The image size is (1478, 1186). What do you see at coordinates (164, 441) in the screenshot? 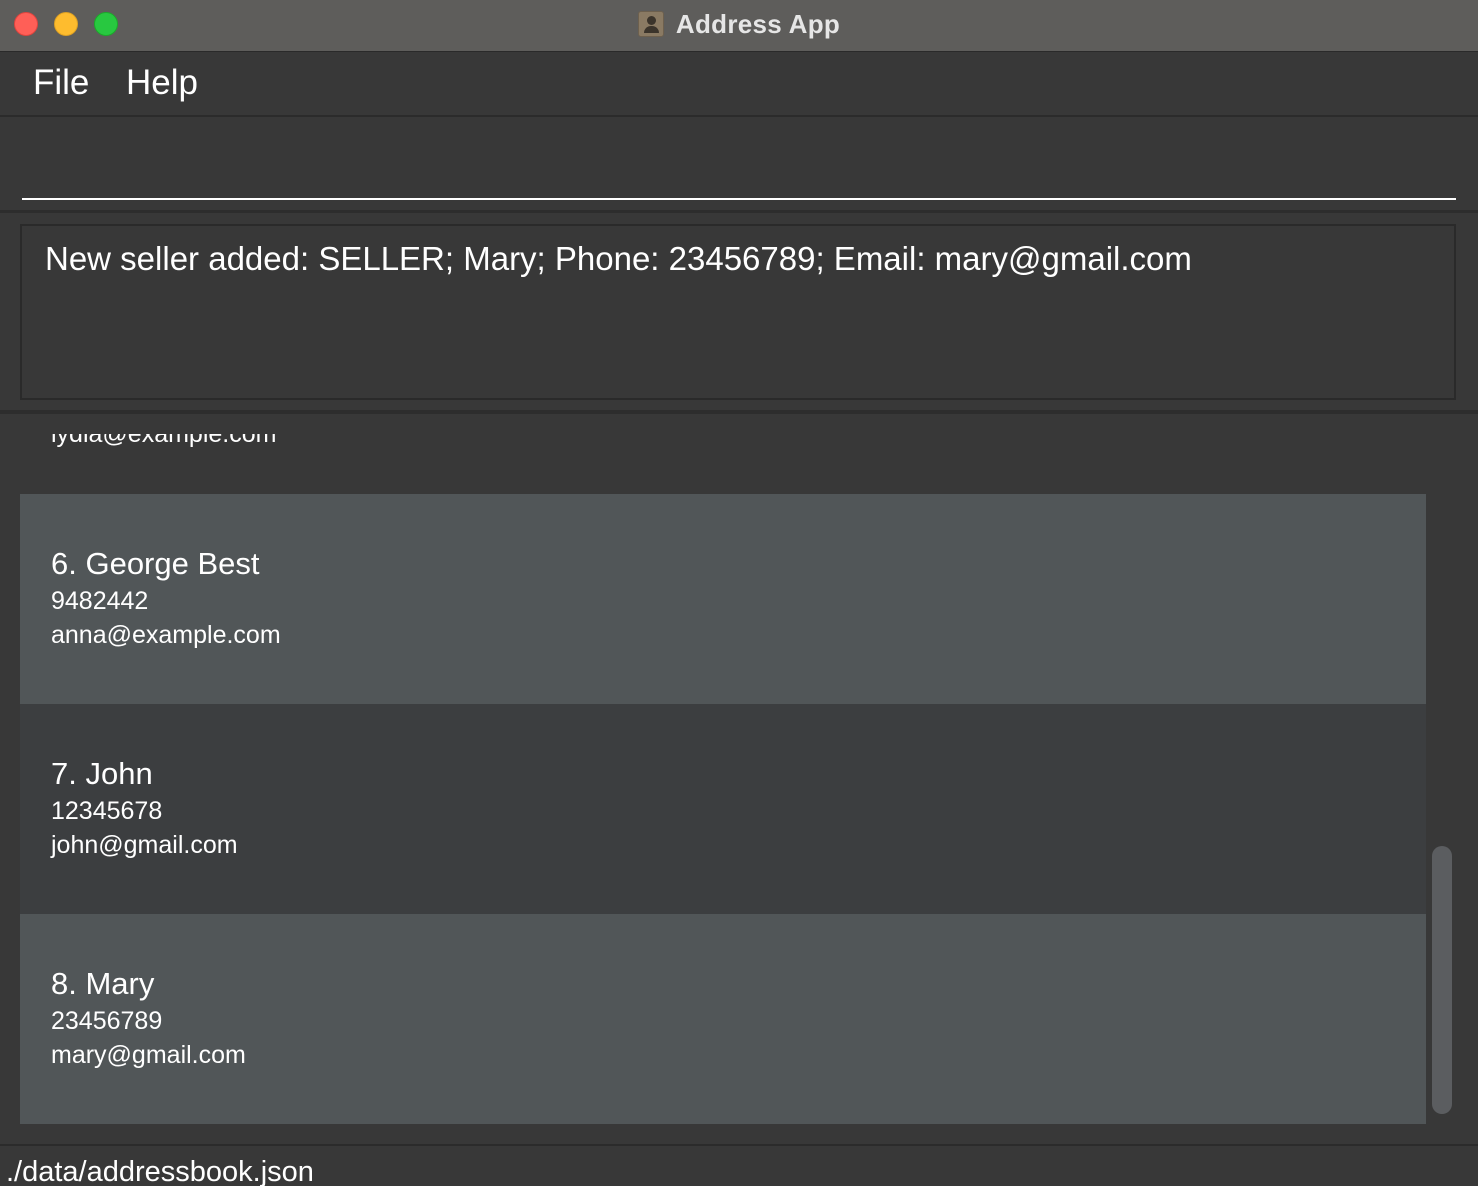
I see `person-email: lydia@example.com` at bounding box center [164, 441].